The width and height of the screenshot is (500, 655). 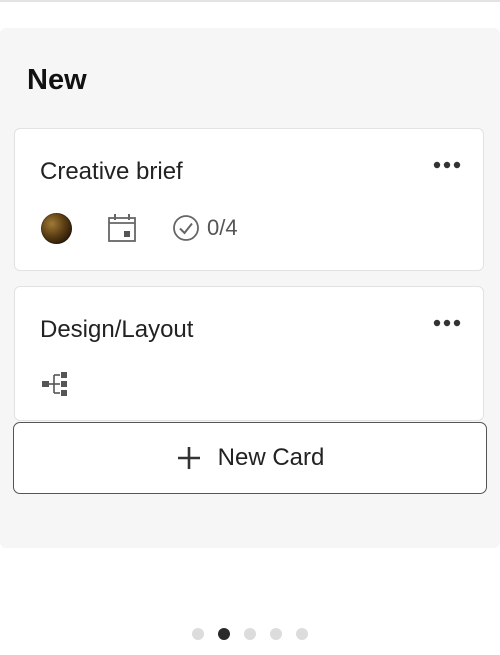 What do you see at coordinates (188, 458) in the screenshot?
I see `plus-icon` at bounding box center [188, 458].